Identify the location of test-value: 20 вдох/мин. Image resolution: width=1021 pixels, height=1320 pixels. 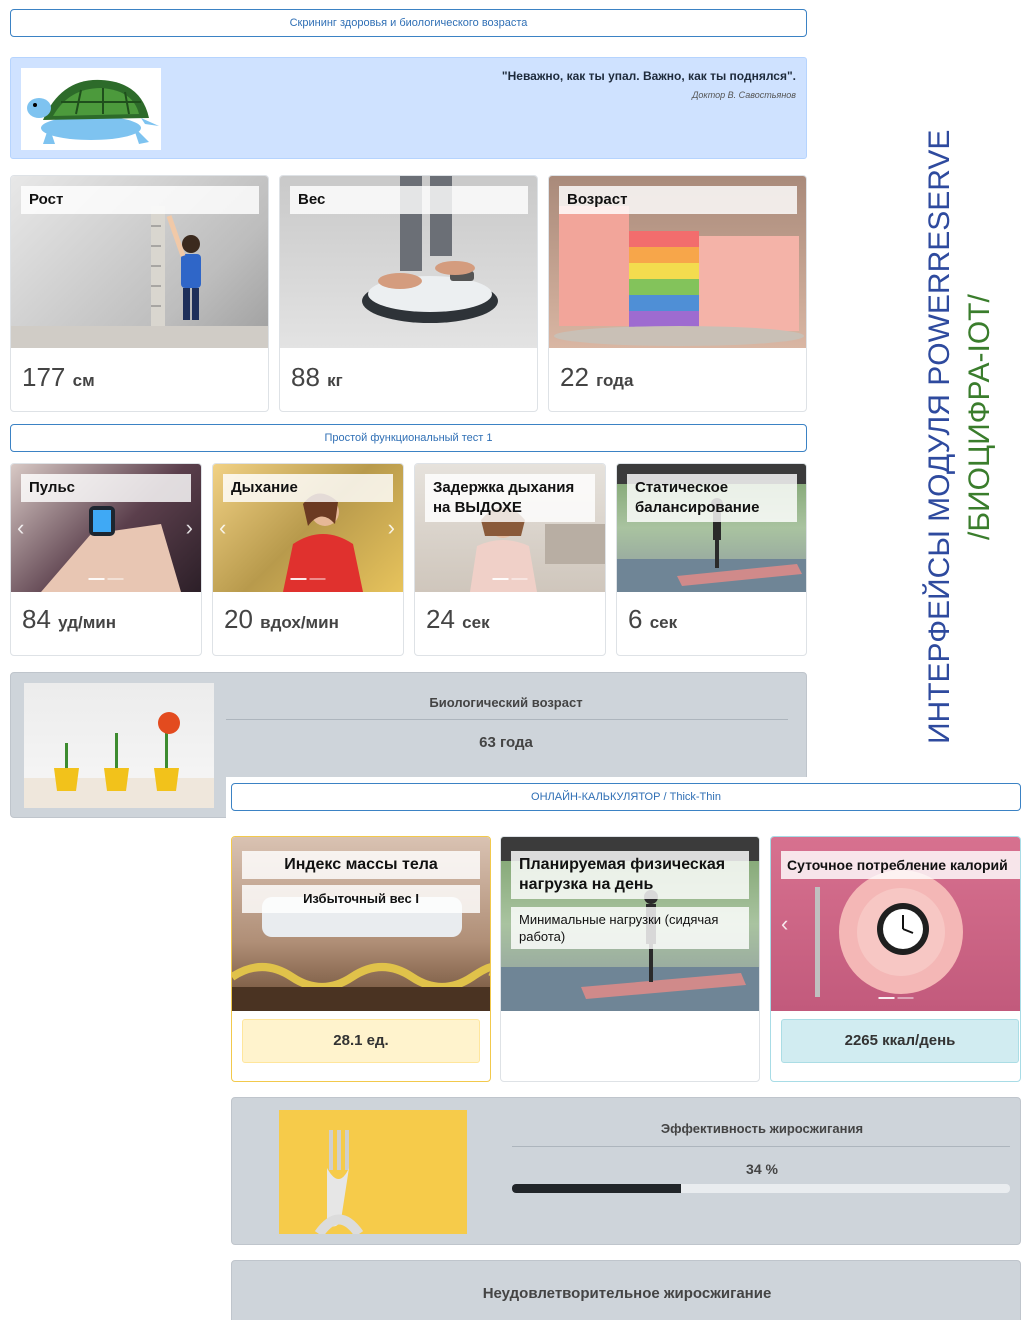
(281, 619).